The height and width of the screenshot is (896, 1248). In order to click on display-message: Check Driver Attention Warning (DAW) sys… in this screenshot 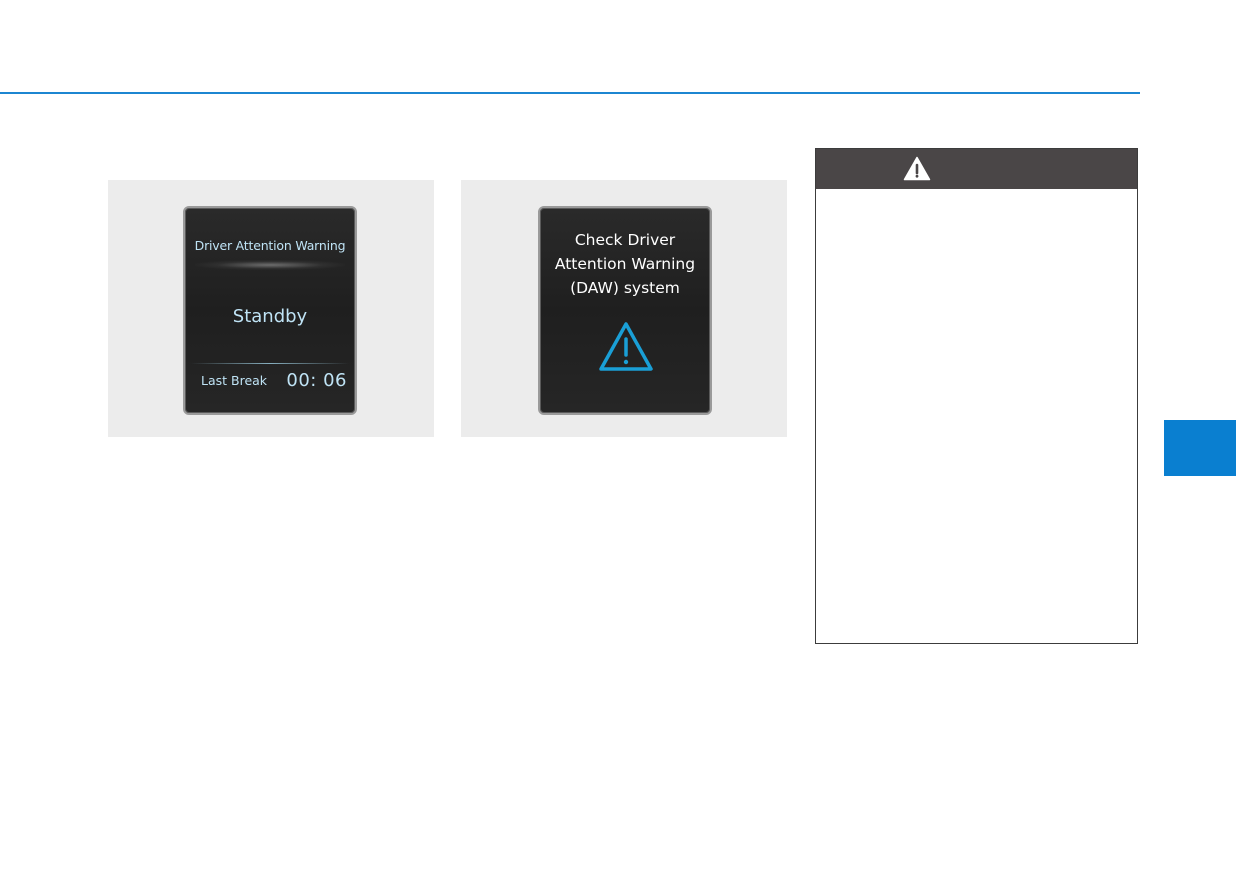, I will do `click(625, 264)`.